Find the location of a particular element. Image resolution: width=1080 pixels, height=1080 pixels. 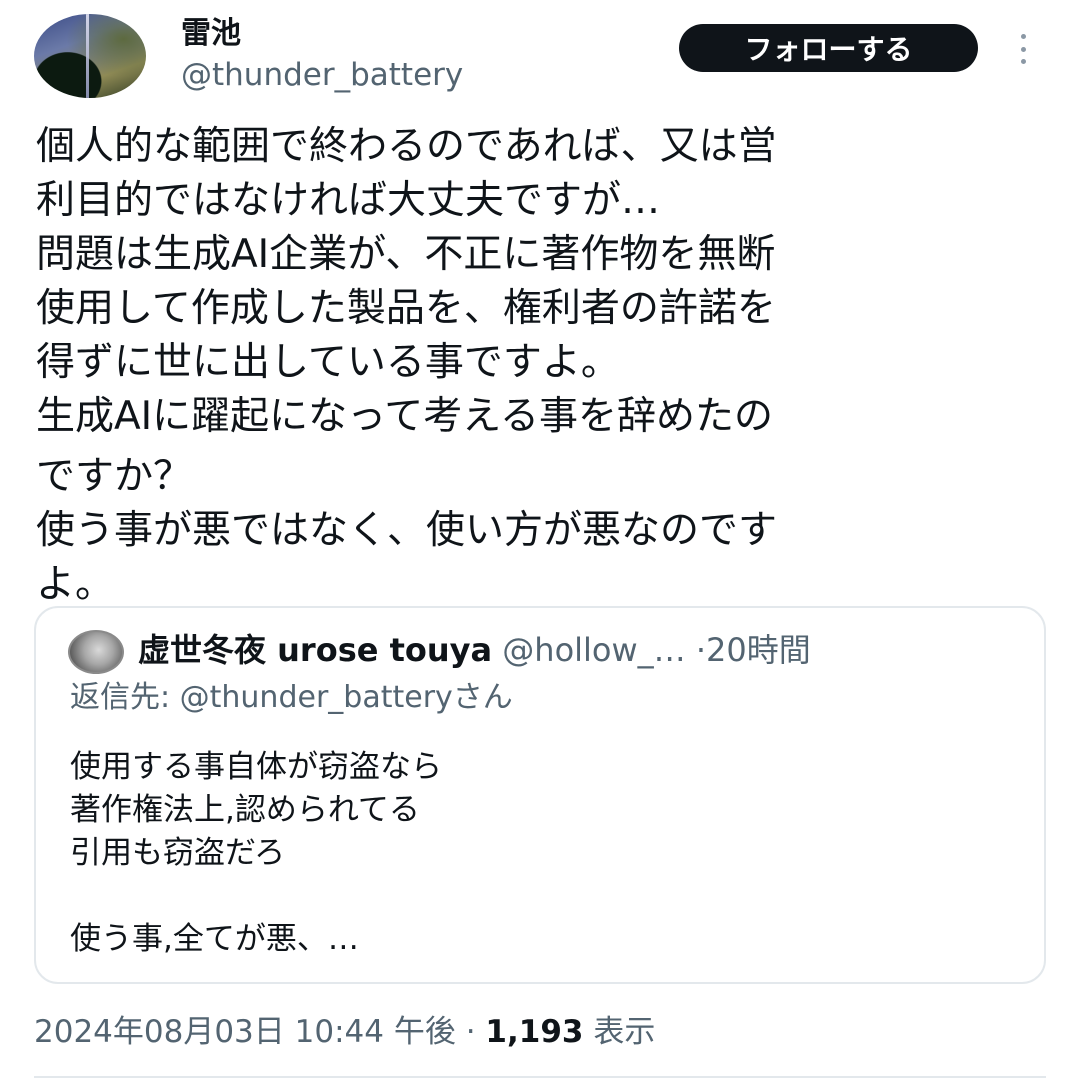

divider is located at coordinates (540, 1077).